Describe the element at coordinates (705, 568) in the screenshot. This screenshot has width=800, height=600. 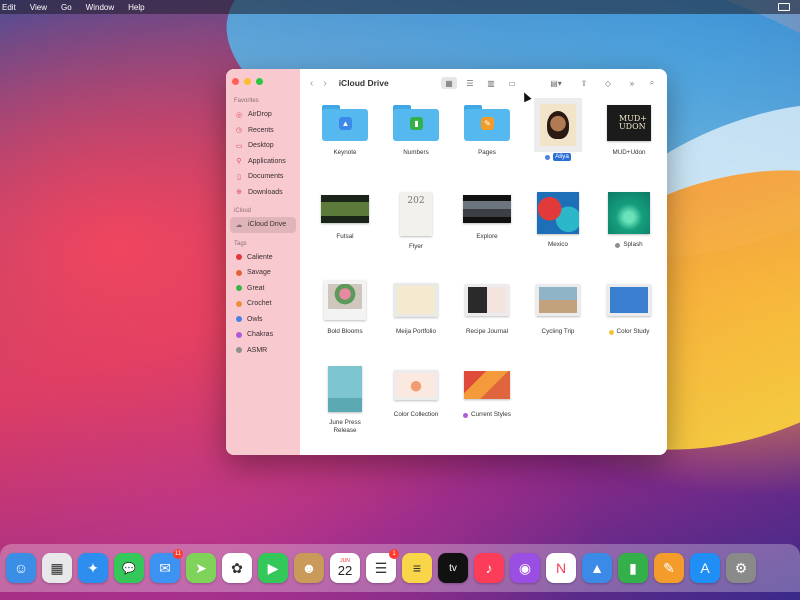
I see `app-store-app-icon: A` at that location.